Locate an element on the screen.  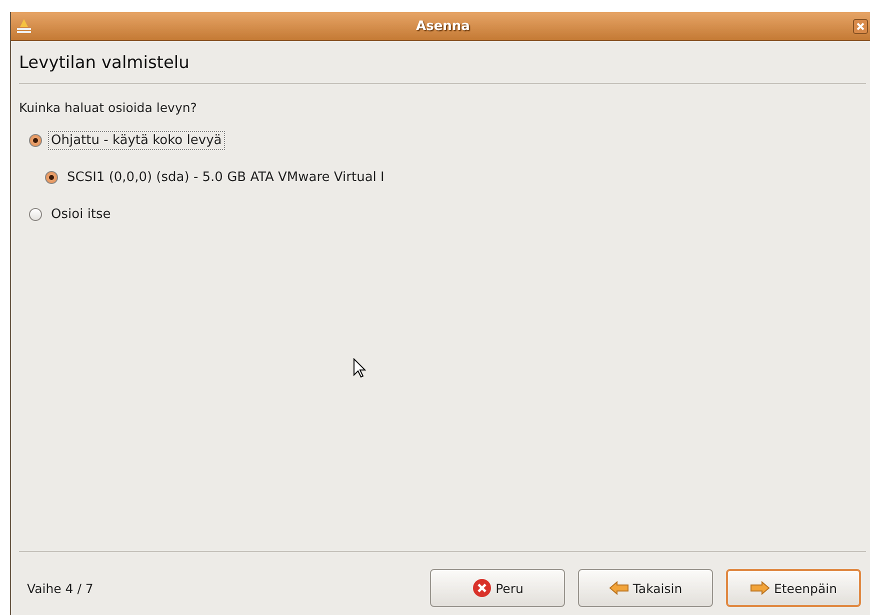
page-heading: Levytilan valmistelu is located at coordinates (104, 63).